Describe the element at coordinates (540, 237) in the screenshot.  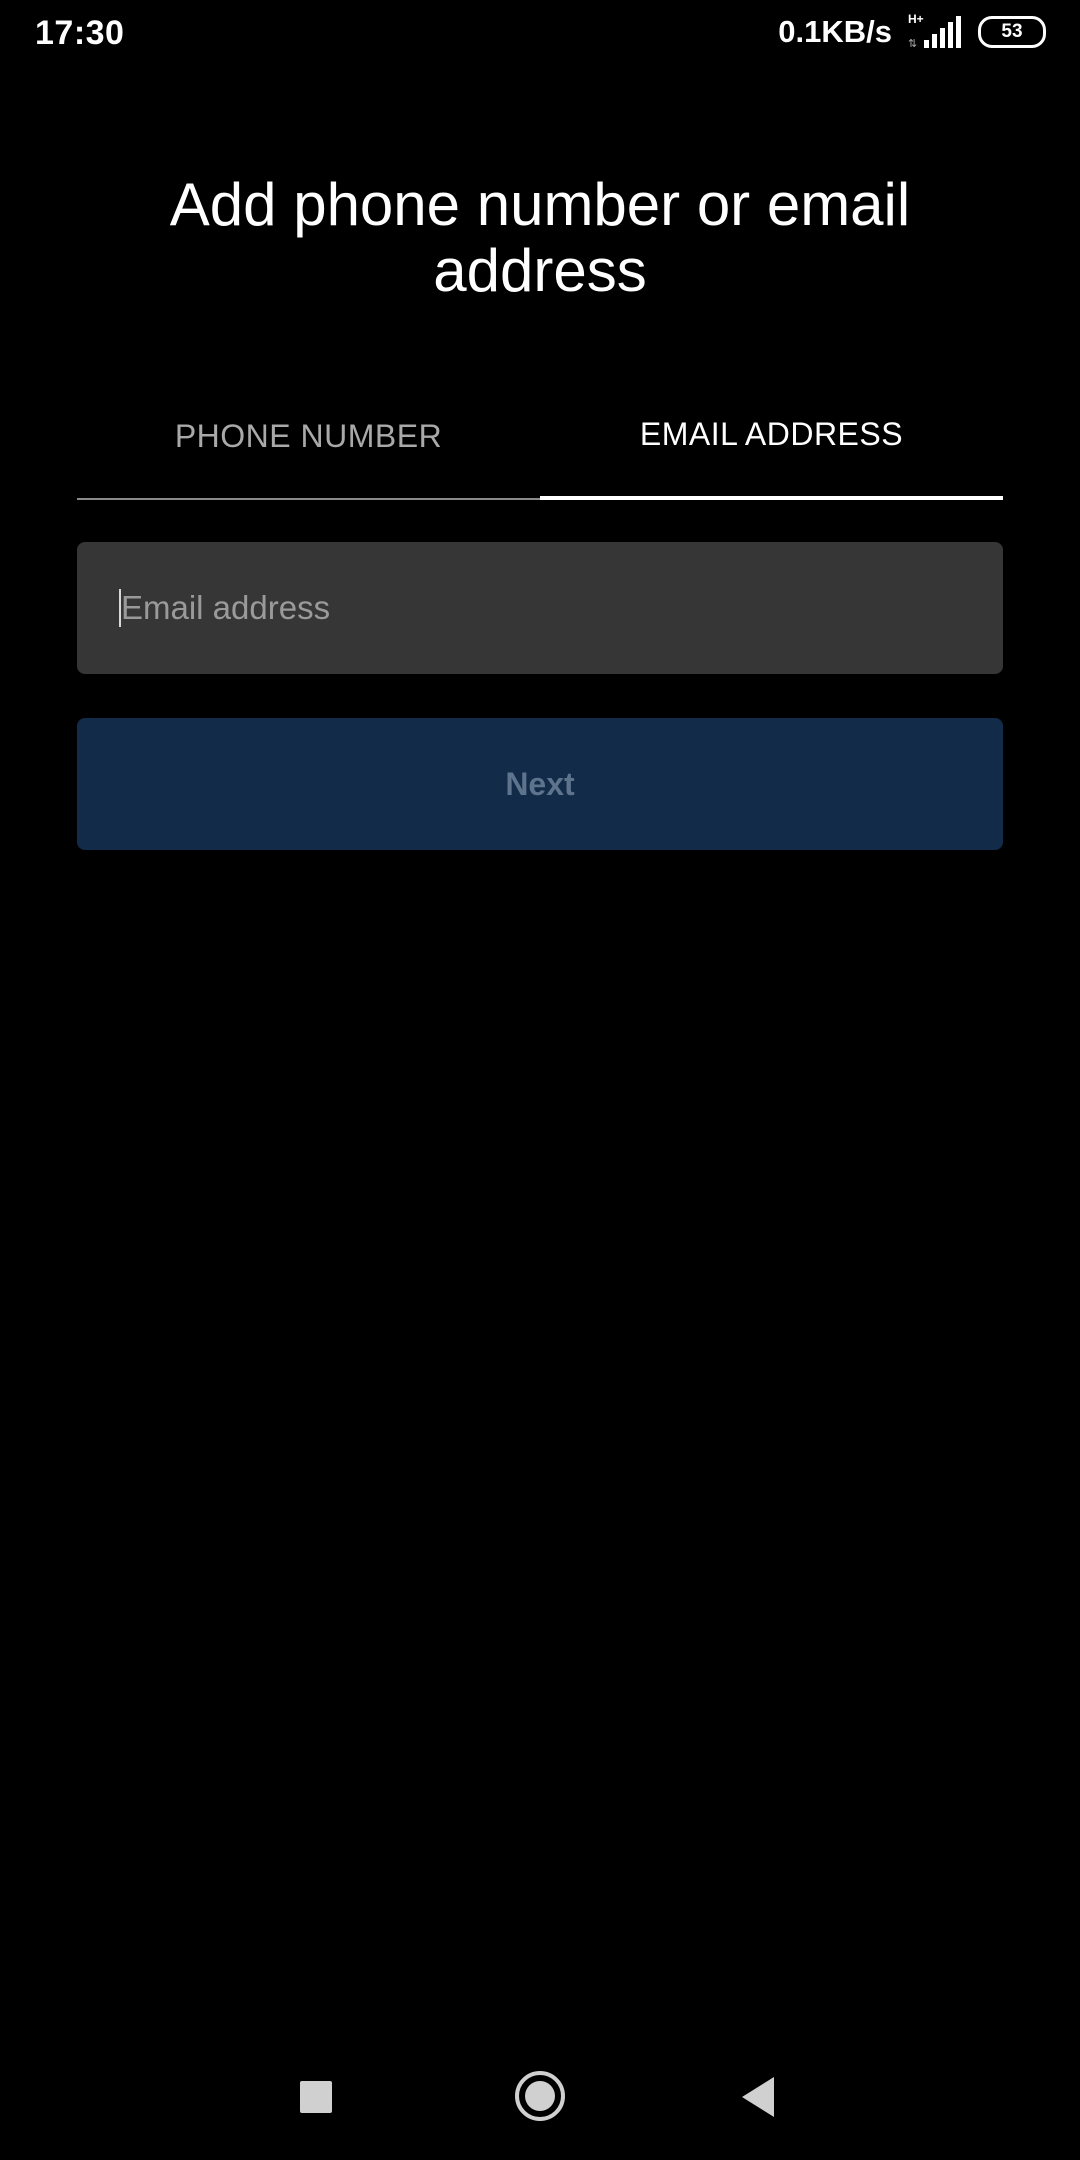
I see `page-title: Add phone number or email address` at that location.